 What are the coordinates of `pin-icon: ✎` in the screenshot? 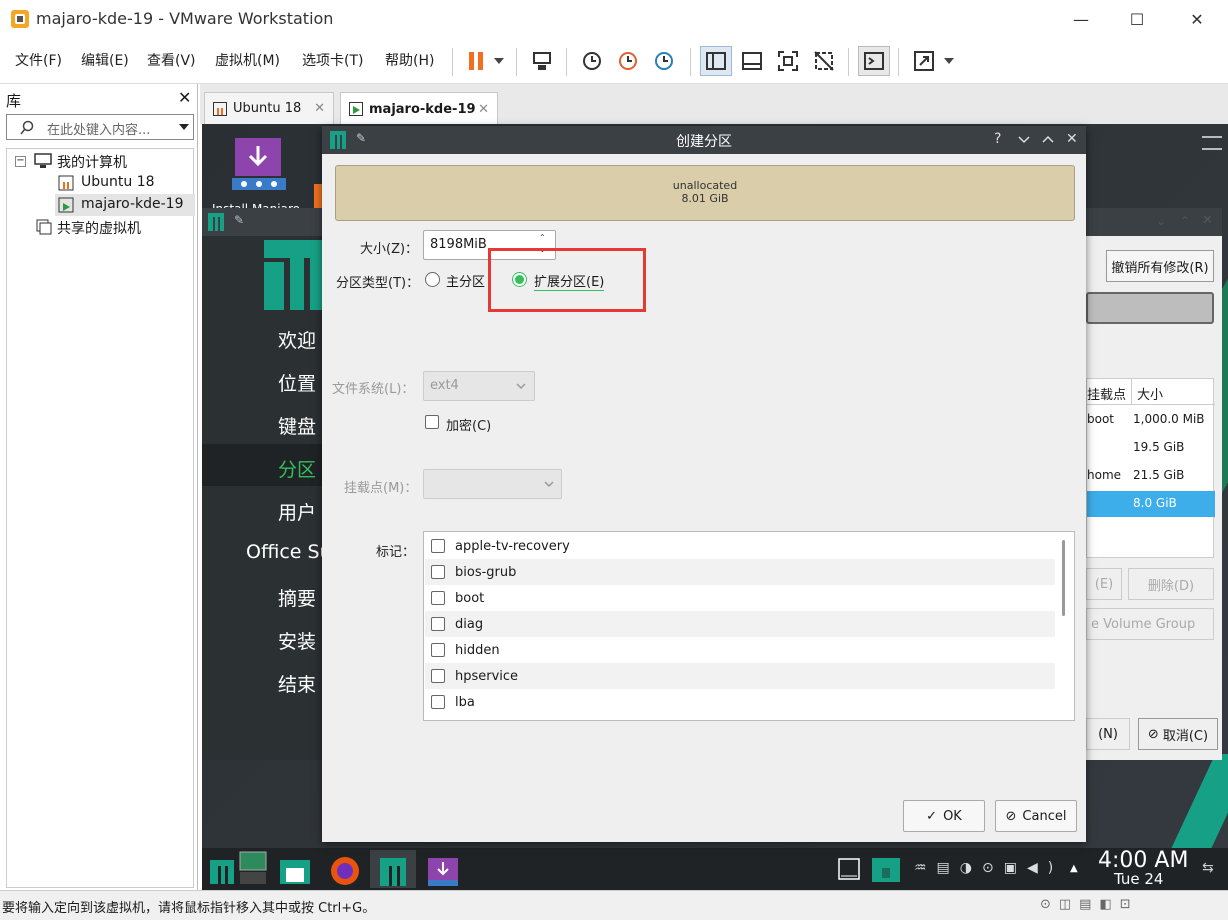 It's located at (239, 220).